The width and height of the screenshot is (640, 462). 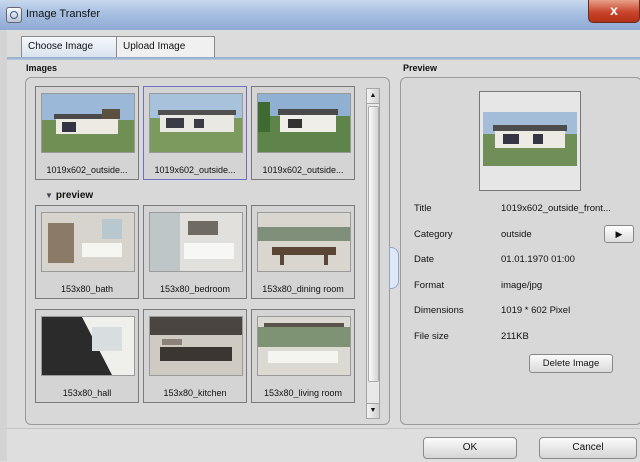 What do you see at coordinates (526, 267) in the screenshot?
I see `property-row-date: Date 01.01.1970 01:00` at bounding box center [526, 267].